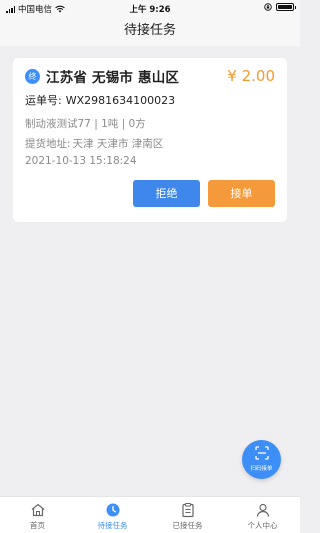 The width and height of the screenshot is (320, 533). I want to click on destination-address: 江苏省 无锡市 惠山区, so click(113, 78).